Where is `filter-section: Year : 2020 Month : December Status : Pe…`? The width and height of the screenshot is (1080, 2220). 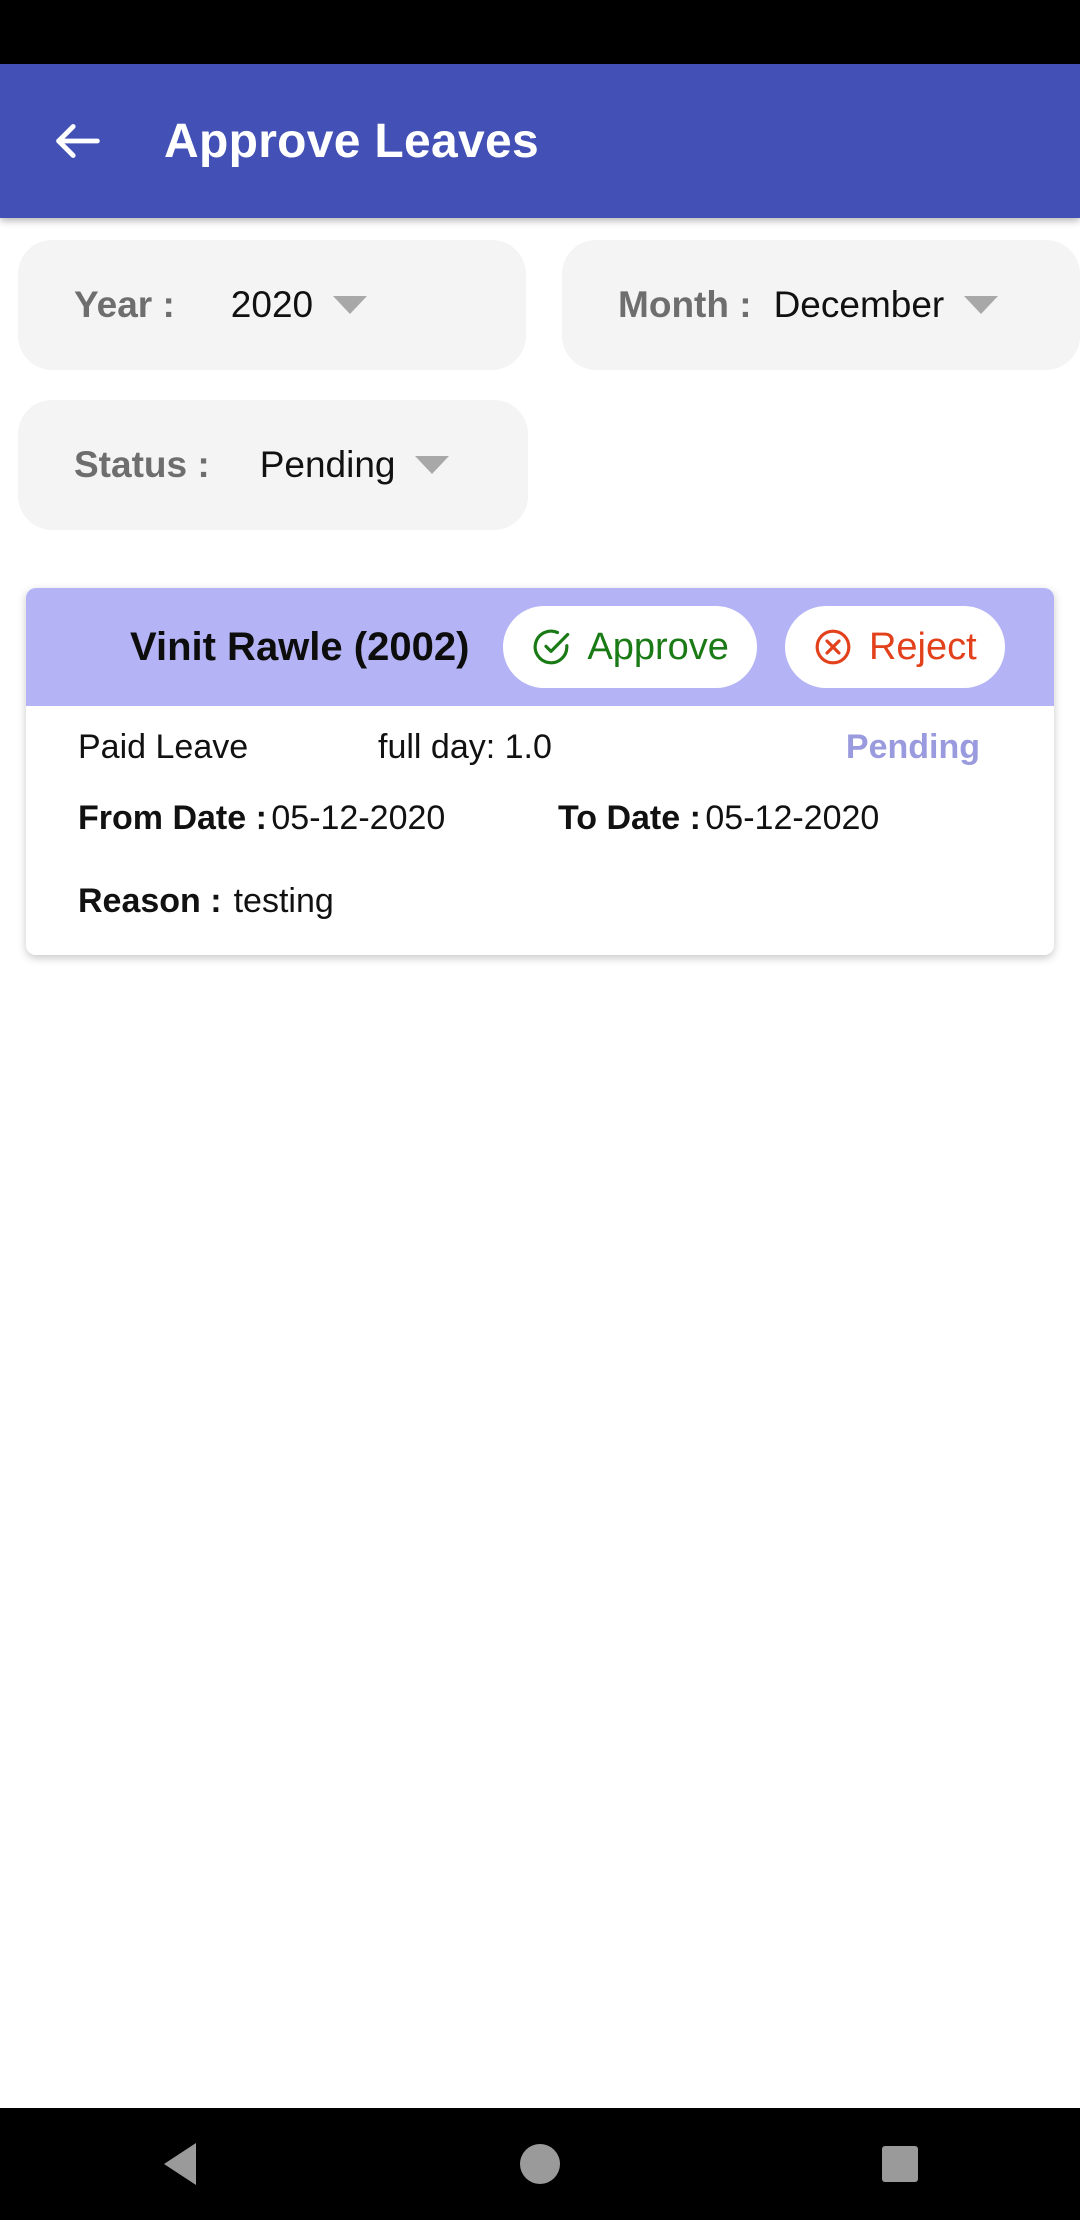 filter-section: Year : 2020 Month : December Status : Pe… is located at coordinates (540, 385).